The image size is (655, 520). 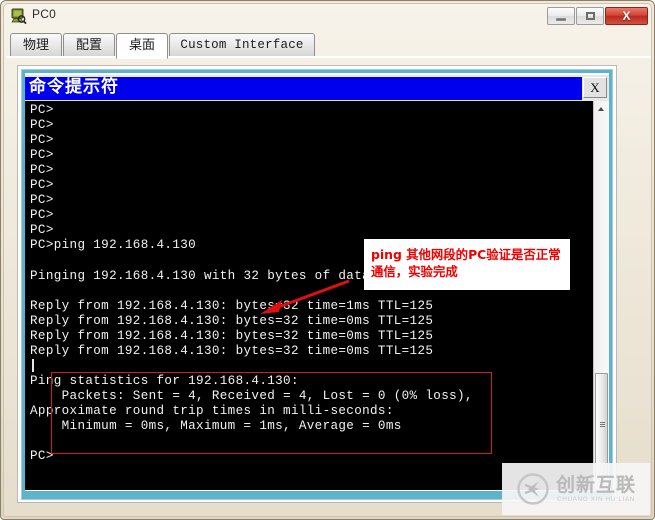 I want to click on window-title: PC0, so click(x=44, y=14).